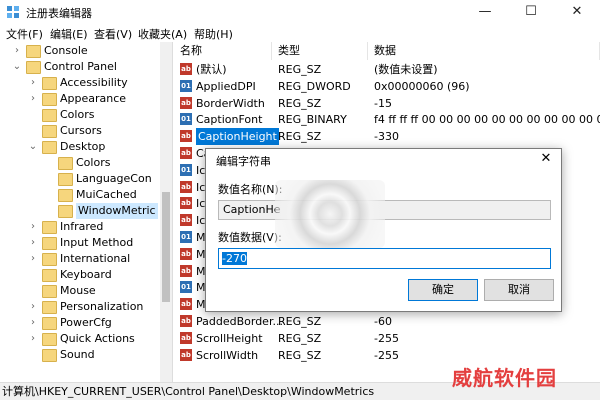 This screenshot has width=600, height=401. I want to click on dialog-close-button: ✕, so click(546, 159).